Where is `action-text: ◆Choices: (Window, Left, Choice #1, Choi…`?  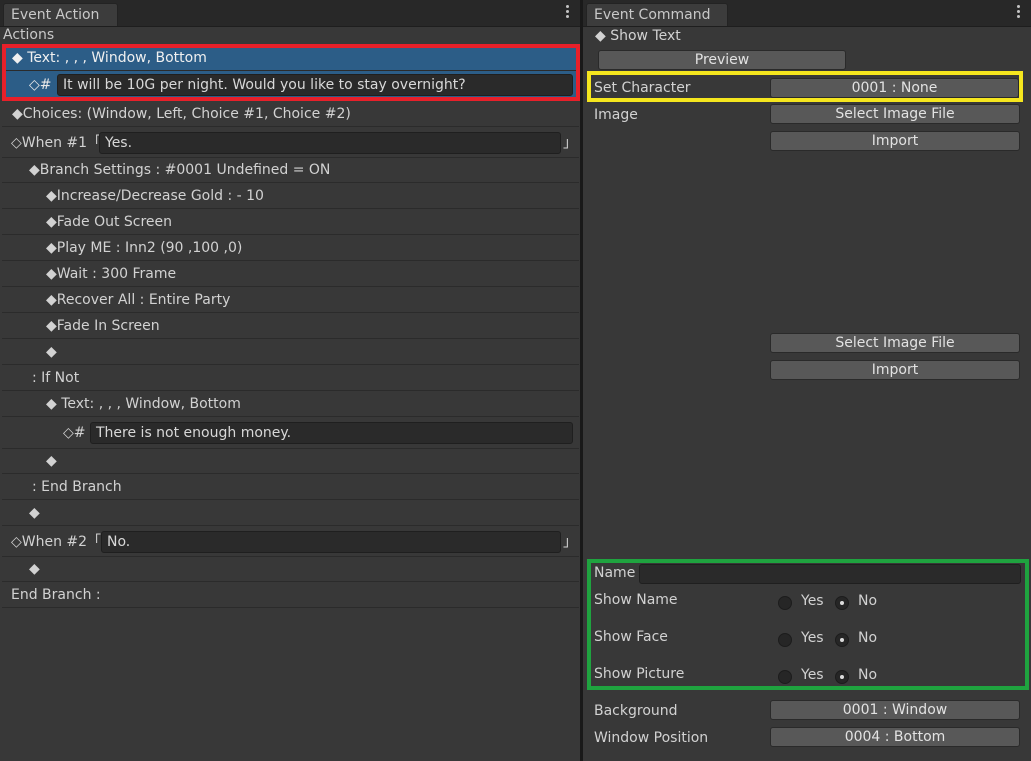
action-text: ◆Choices: (Window, Left, Choice #1, Choi… is located at coordinates (181, 114).